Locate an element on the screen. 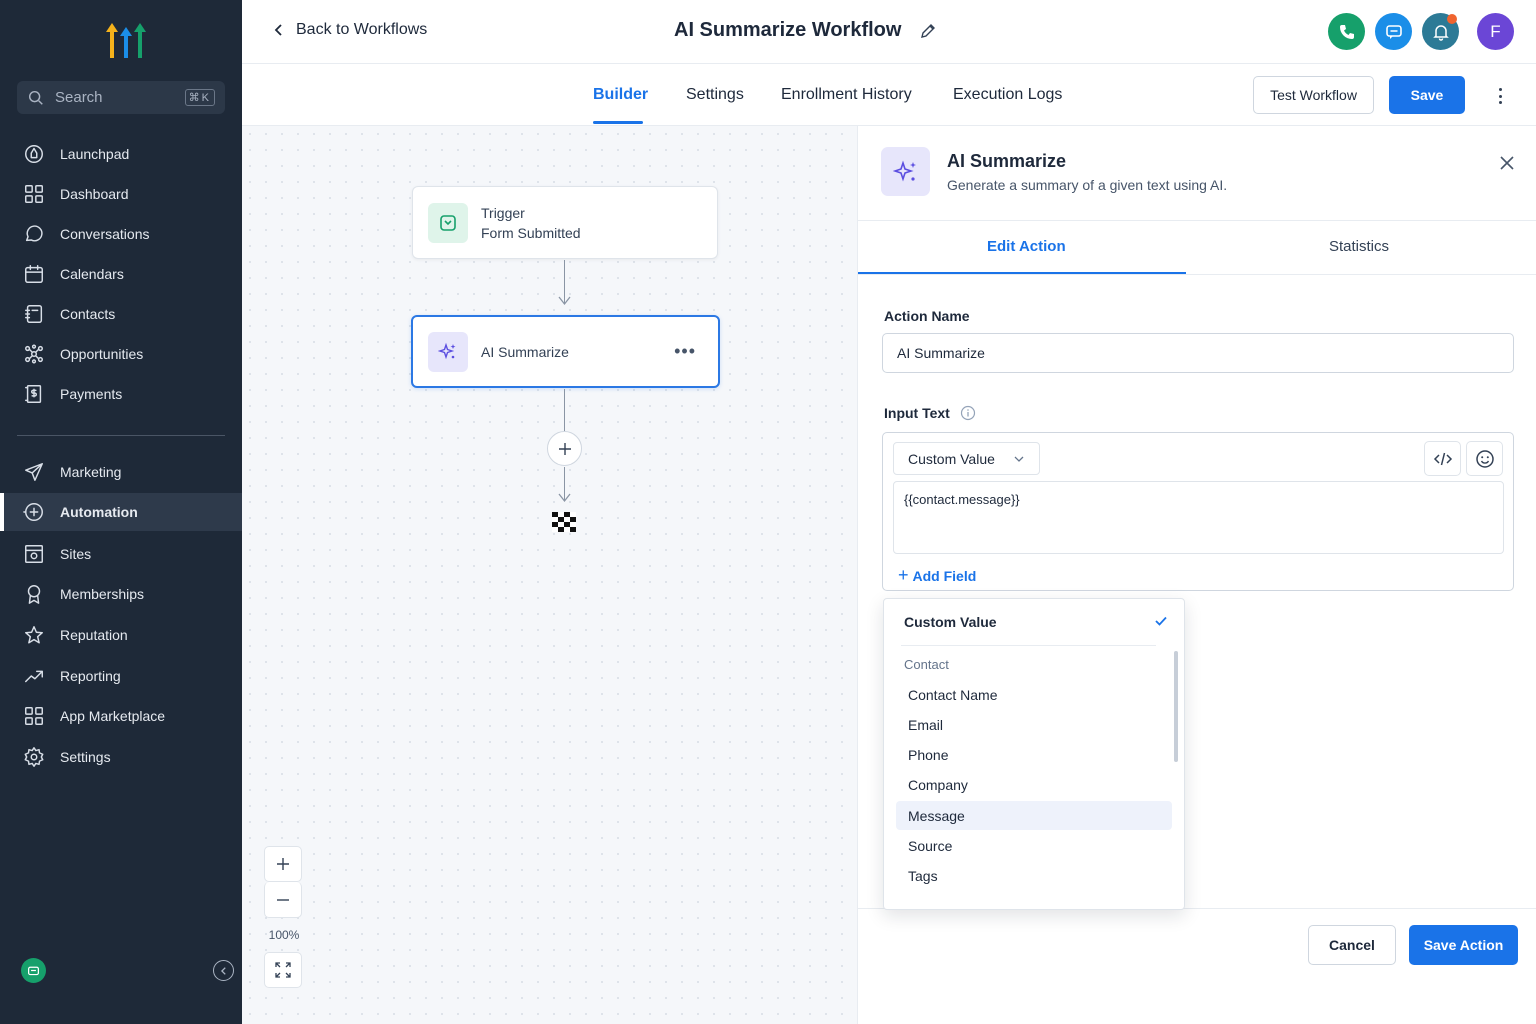 The image size is (1536, 1024). sidebar-item-label: Sites is located at coordinates (76, 554).